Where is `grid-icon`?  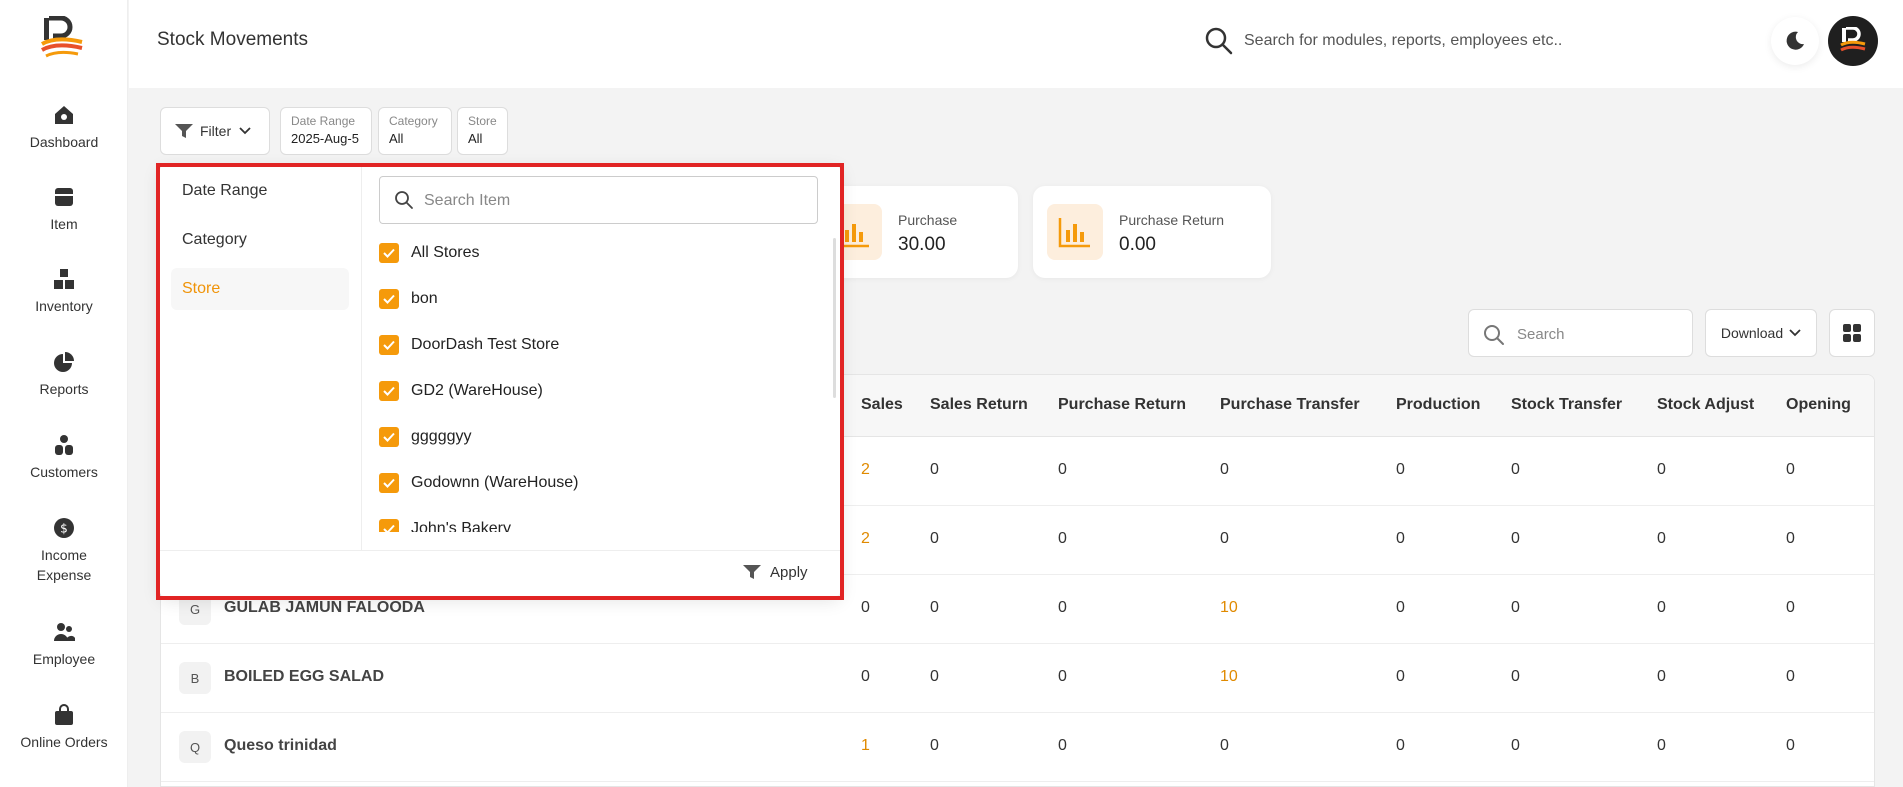
grid-icon is located at coordinates (1852, 333).